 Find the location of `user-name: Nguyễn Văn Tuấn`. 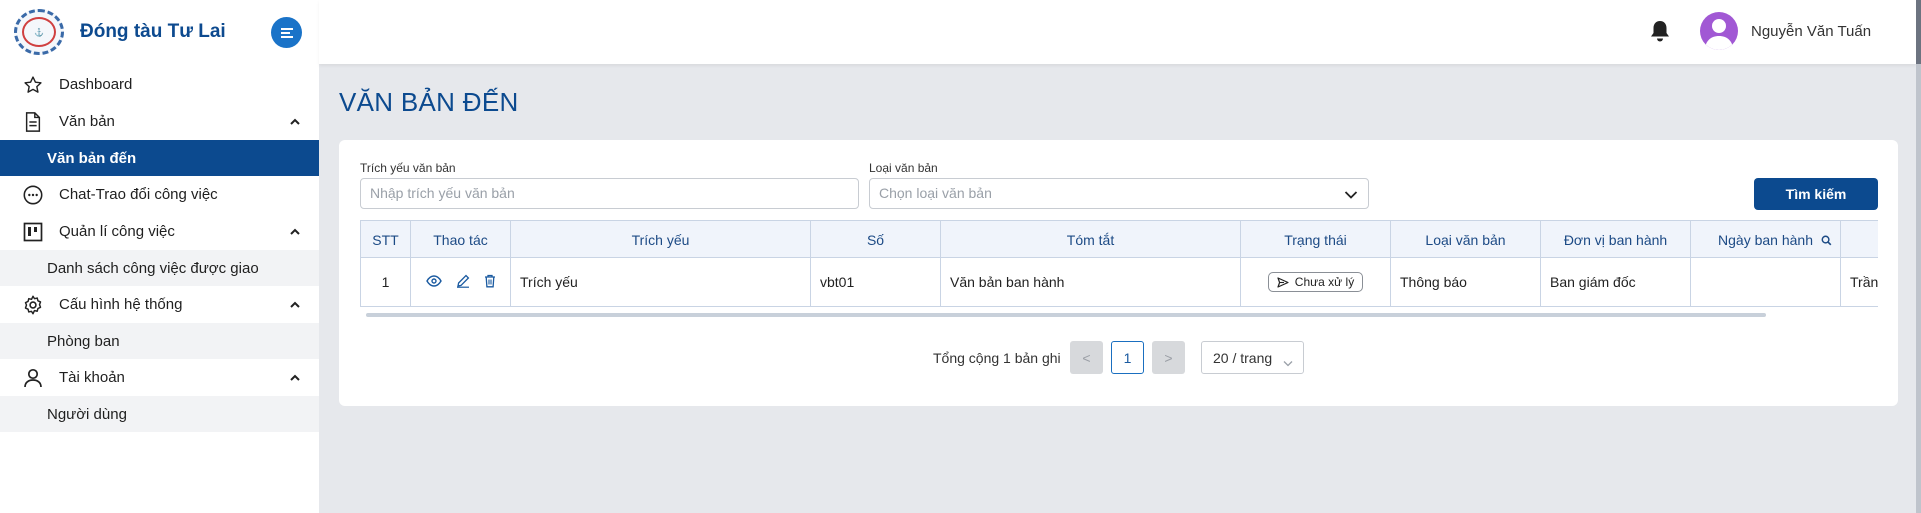

user-name: Nguyễn Văn Tuấn is located at coordinates (1811, 31).